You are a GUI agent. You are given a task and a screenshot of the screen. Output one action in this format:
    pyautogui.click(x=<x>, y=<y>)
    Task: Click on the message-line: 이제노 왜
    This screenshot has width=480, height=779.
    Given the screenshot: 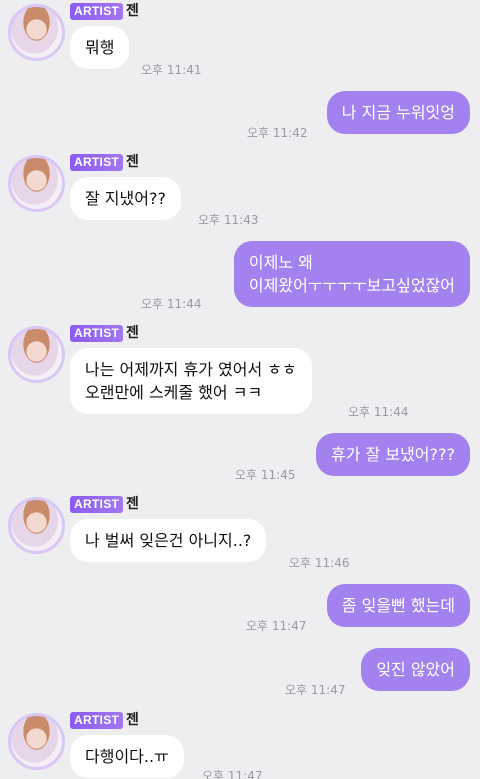 What is the action you would take?
    pyautogui.click(x=280, y=262)
    